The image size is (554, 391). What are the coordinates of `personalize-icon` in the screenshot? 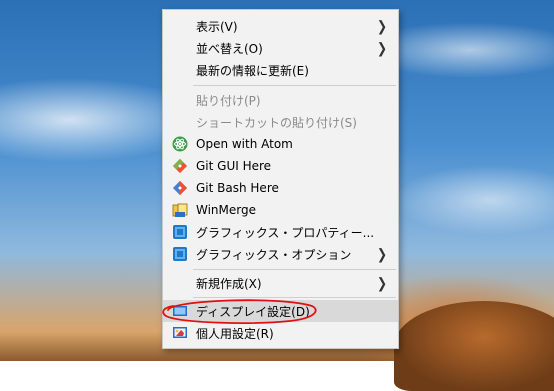 It's located at (180, 333).